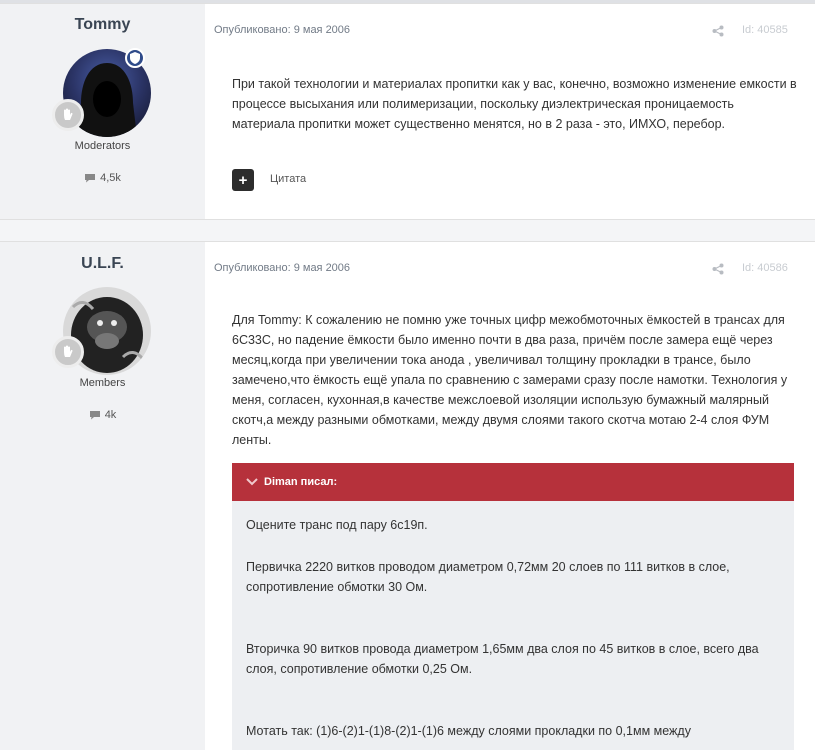 This screenshot has width=815, height=750. Describe the element at coordinates (252, 482) in the screenshot. I see `chevron-down-icon` at that location.